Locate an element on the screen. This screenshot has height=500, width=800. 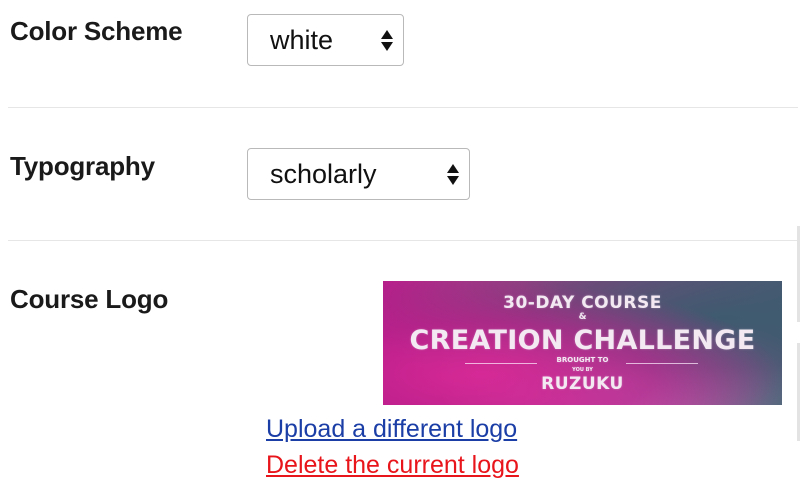
logo-text-line5: YOU BY is located at coordinates (582, 370).